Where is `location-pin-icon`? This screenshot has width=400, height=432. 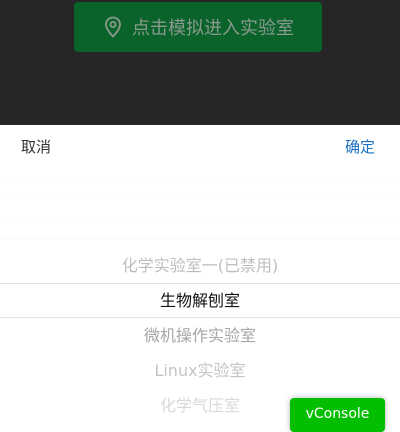 location-pin-icon is located at coordinates (113, 27).